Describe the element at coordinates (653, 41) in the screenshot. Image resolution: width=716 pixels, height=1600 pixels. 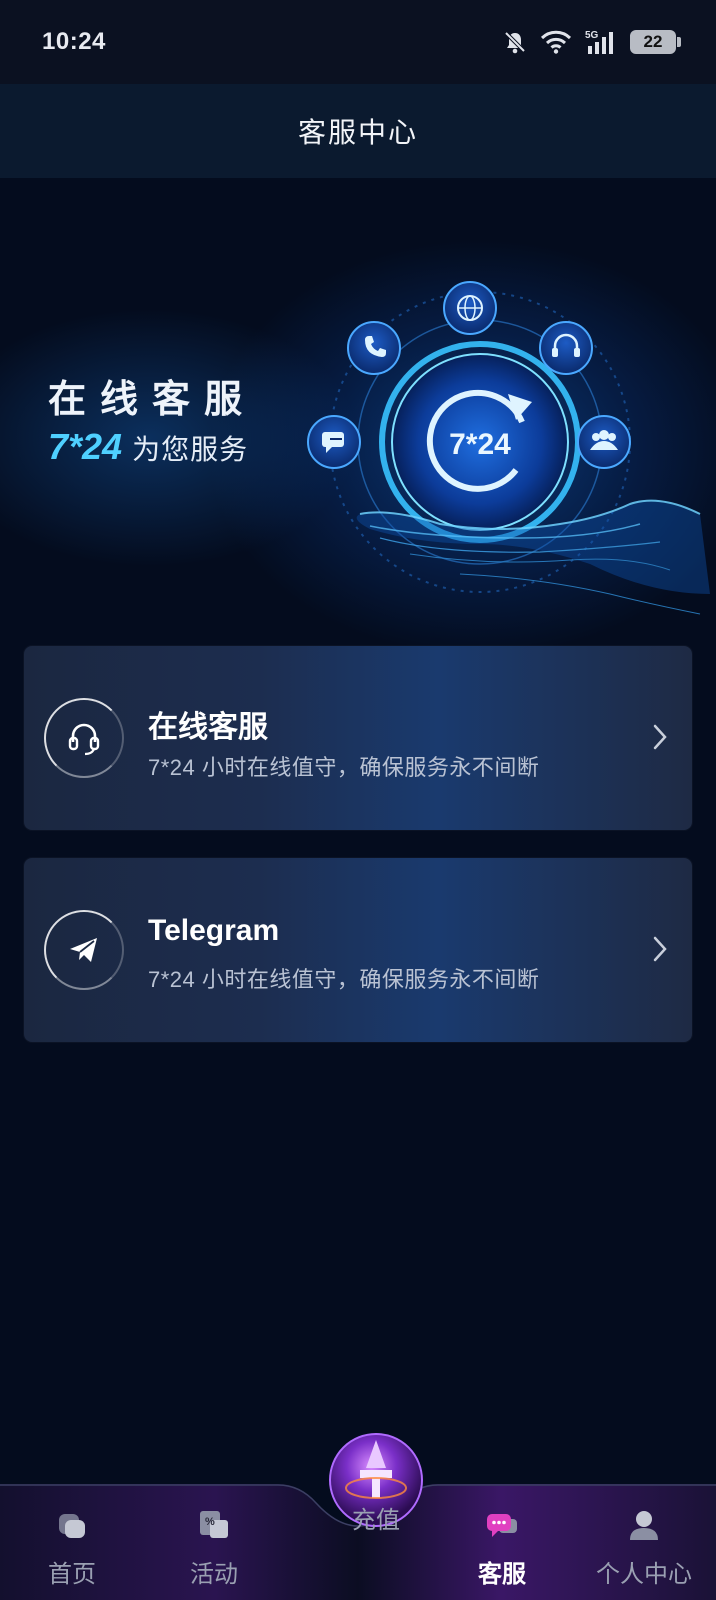
I see `battery-level: 22` at that location.